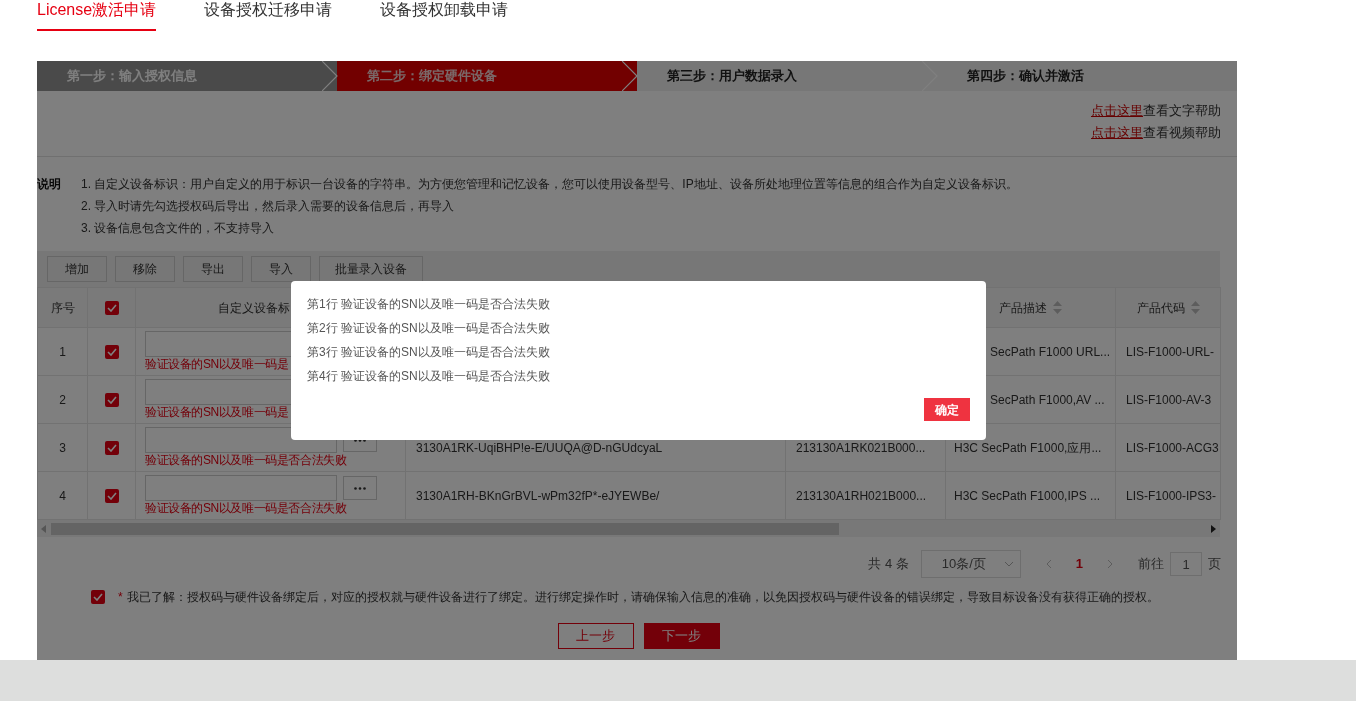 This screenshot has height=701, width=1356. What do you see at coordinates (268, 206) in the screenshot?
I see `note-text: 2. 导入时请先勾选授权码后导出，然后录入需要的设备信息后，再导入` at bounding box center [268, 206].